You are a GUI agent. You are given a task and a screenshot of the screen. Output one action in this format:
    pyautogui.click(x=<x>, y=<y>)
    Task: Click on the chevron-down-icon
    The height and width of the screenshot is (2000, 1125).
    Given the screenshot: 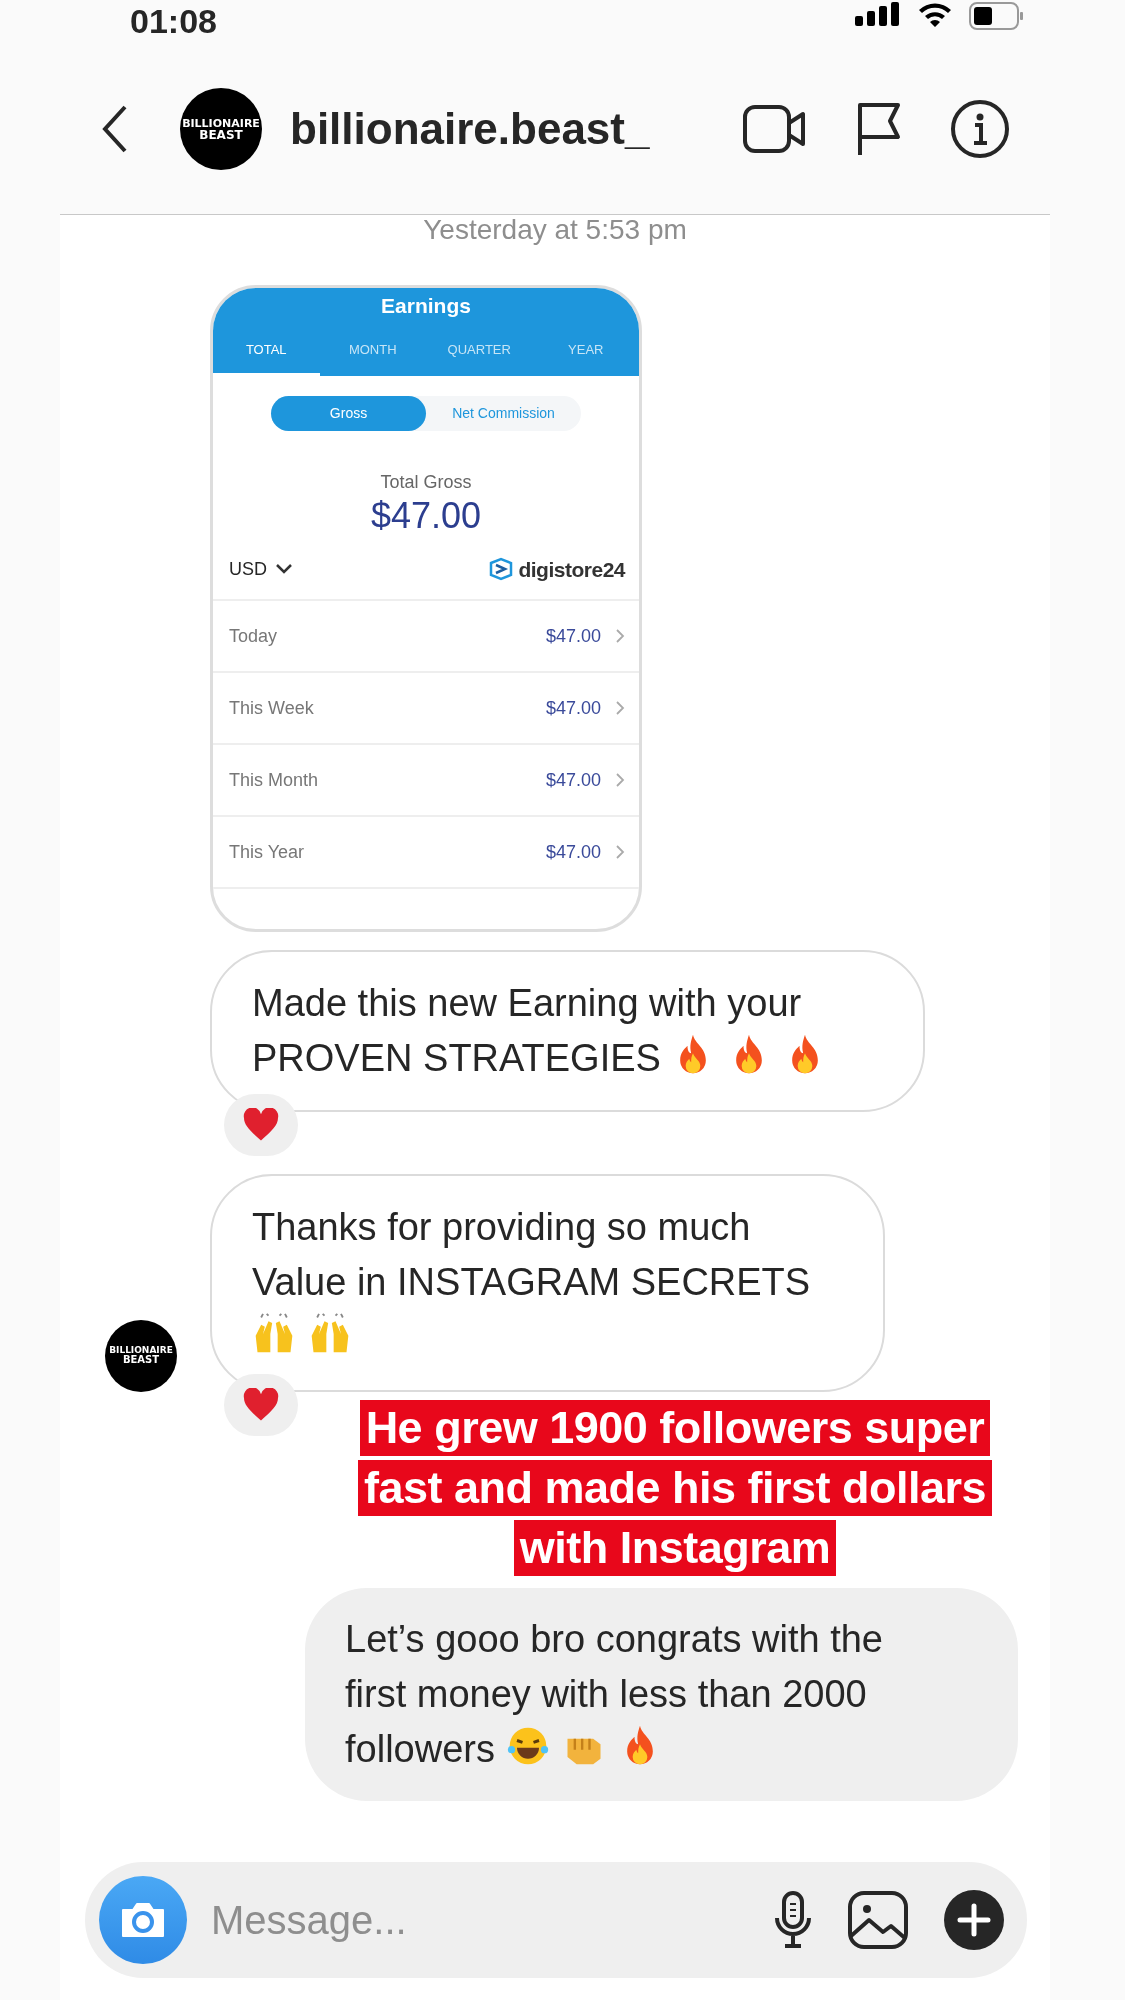 What is the action you would take?
    pyautogui.click(x=284, y=569)
    